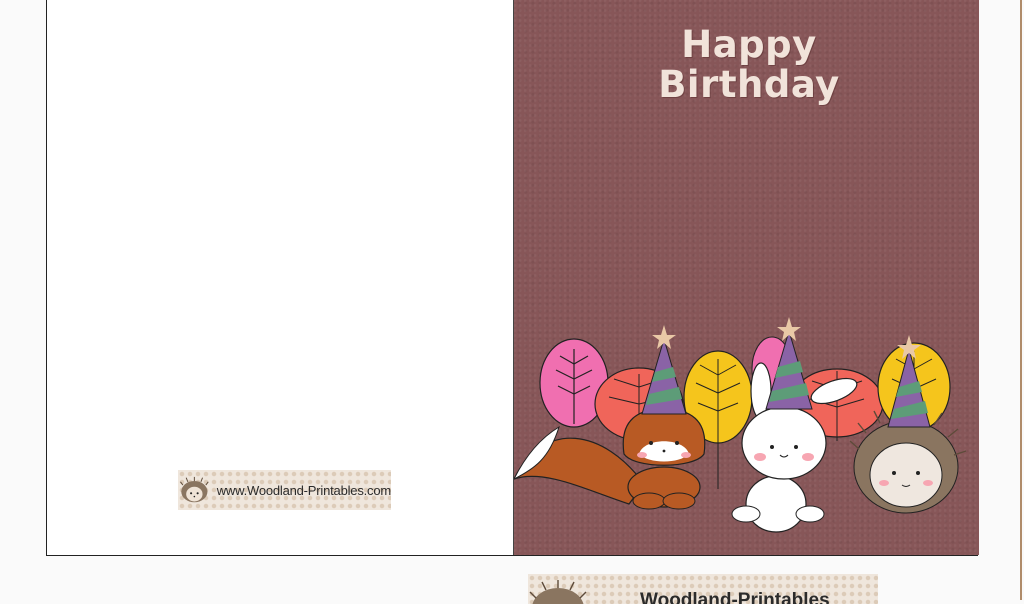  Describe the element at coordinates (1021, 300) in the screenshot. I see `page-edge` at that location.